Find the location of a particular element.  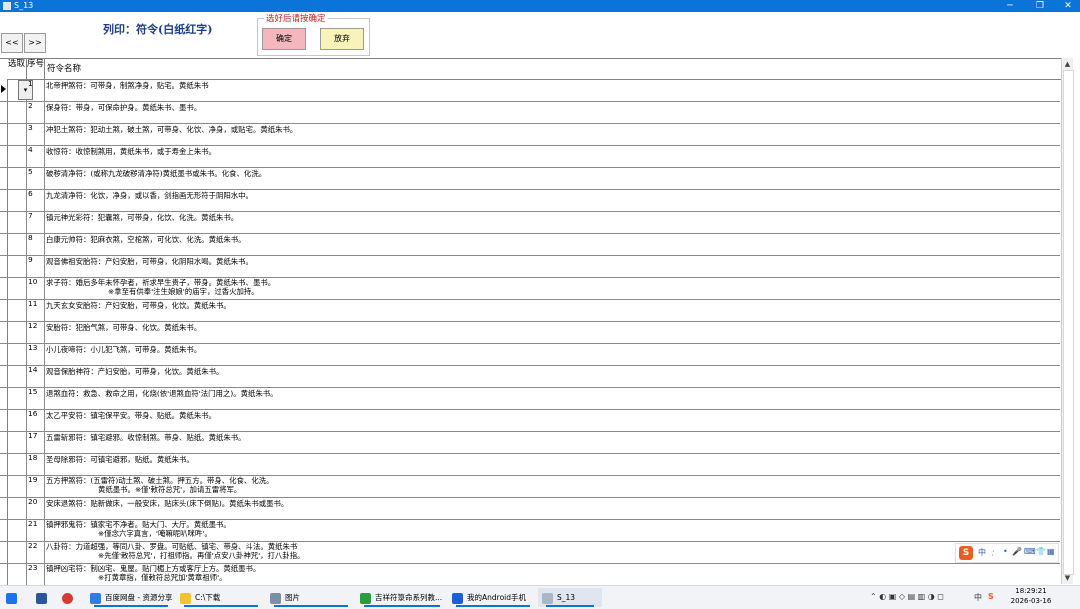

table-row: 8 白康元帅符：犯麻衣煞，空棺煞，可化饮、化洗。黄纸朱书。 is located at coordinates (530, 244).